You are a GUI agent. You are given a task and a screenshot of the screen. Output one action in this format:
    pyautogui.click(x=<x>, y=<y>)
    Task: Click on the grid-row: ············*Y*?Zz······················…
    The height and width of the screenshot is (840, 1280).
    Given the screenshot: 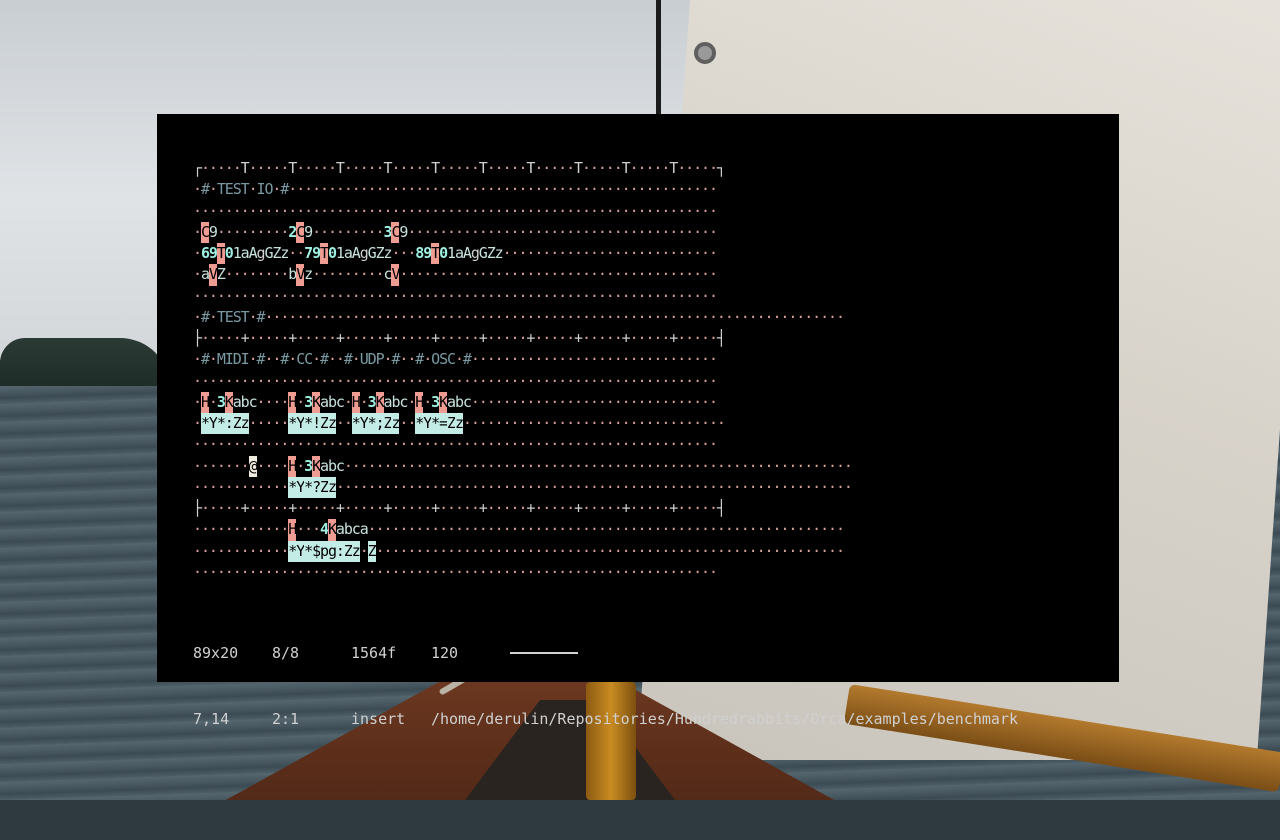 What is the action you would take?
    pyautogui.click(x=523, y=487)
    